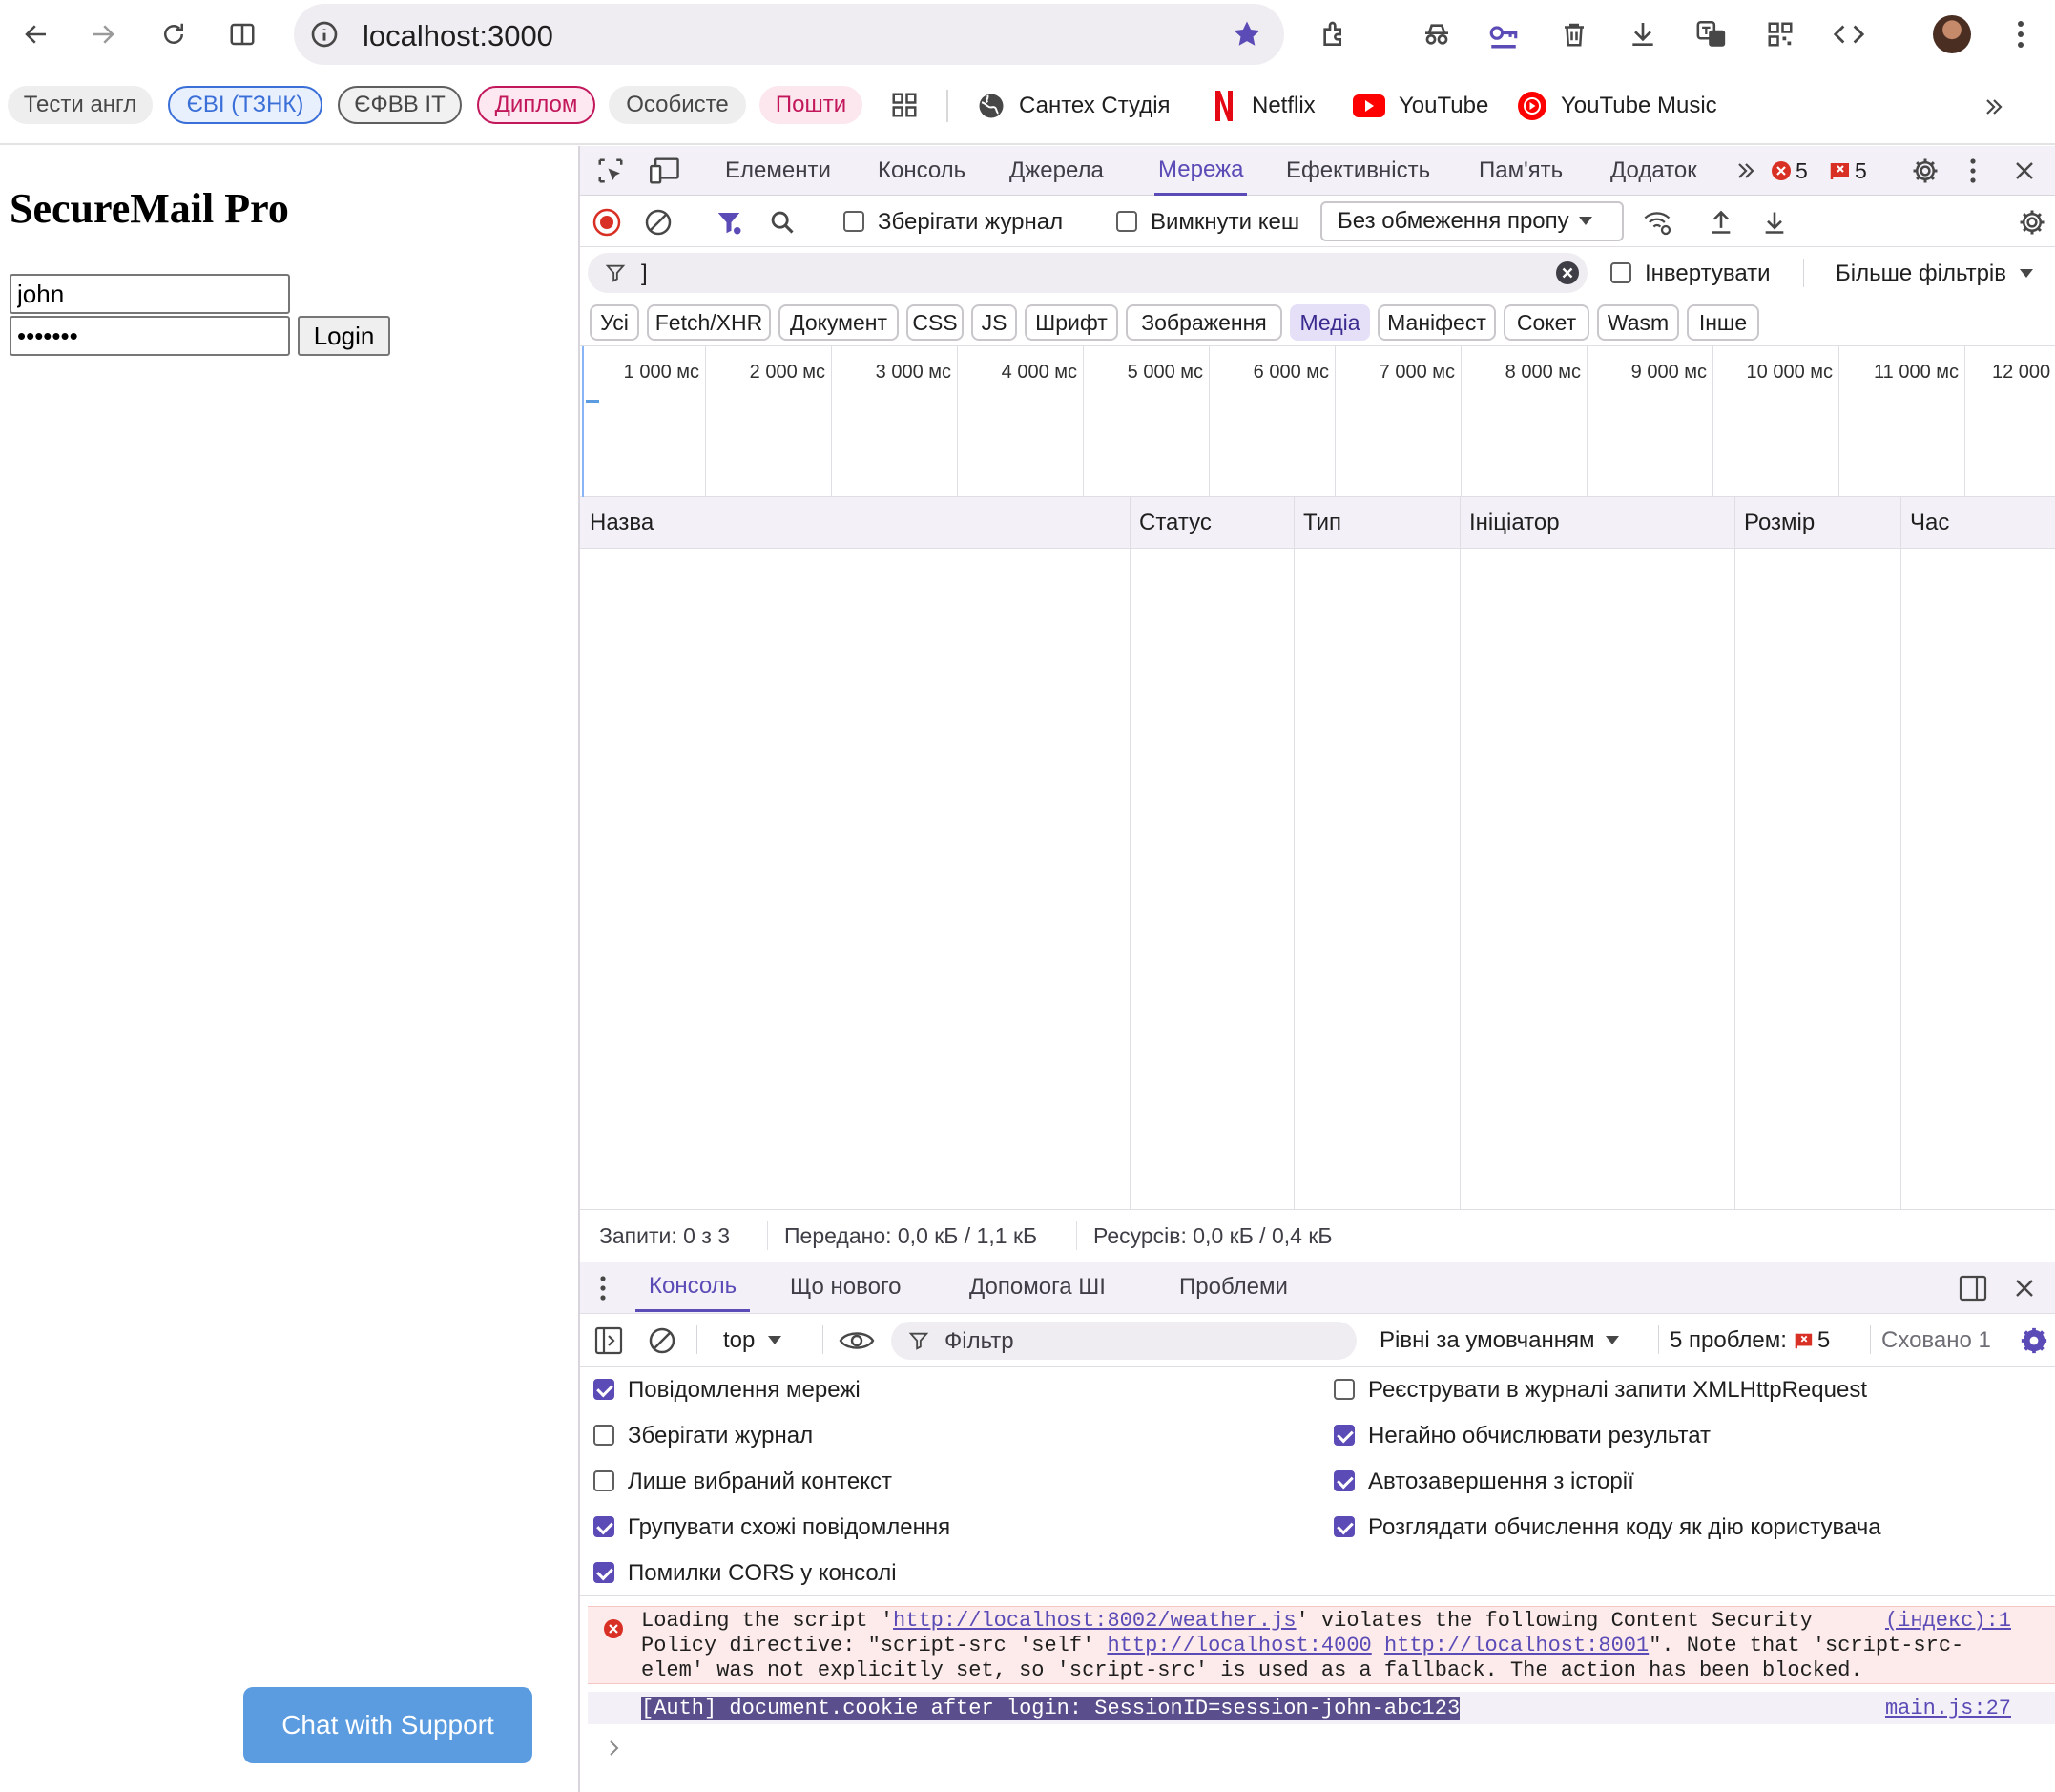  What do you see at coordinates (150, 294) in the screenshot?
I see `username-input` at bounding box center [150, 294].